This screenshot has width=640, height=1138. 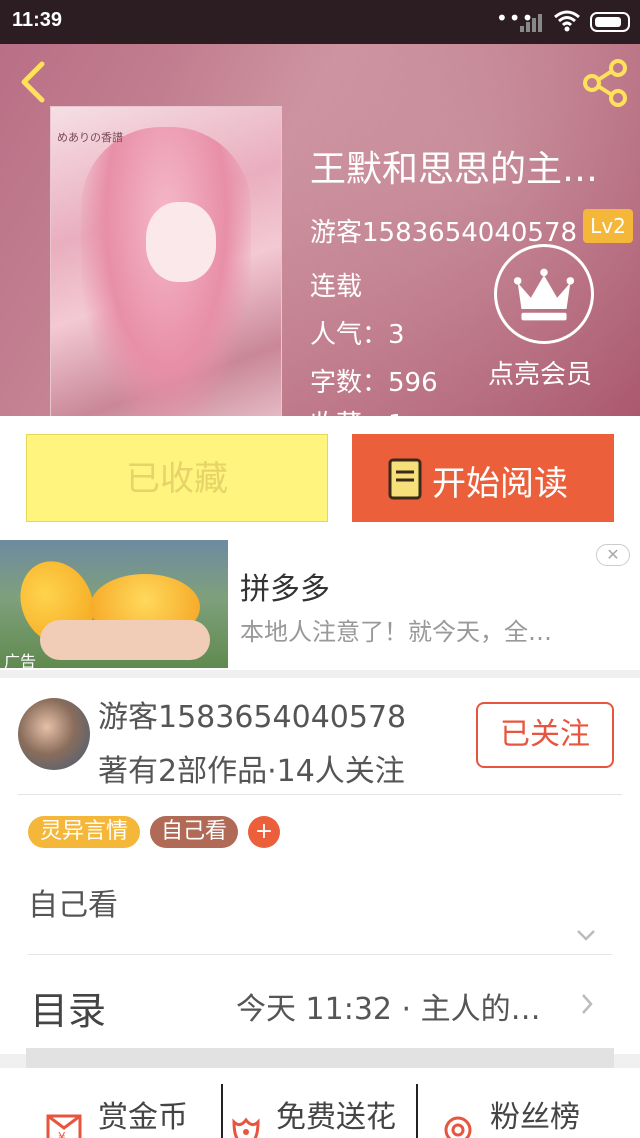 I want to click on tag-genre: 灵异言情, so click(x=84, y=832).